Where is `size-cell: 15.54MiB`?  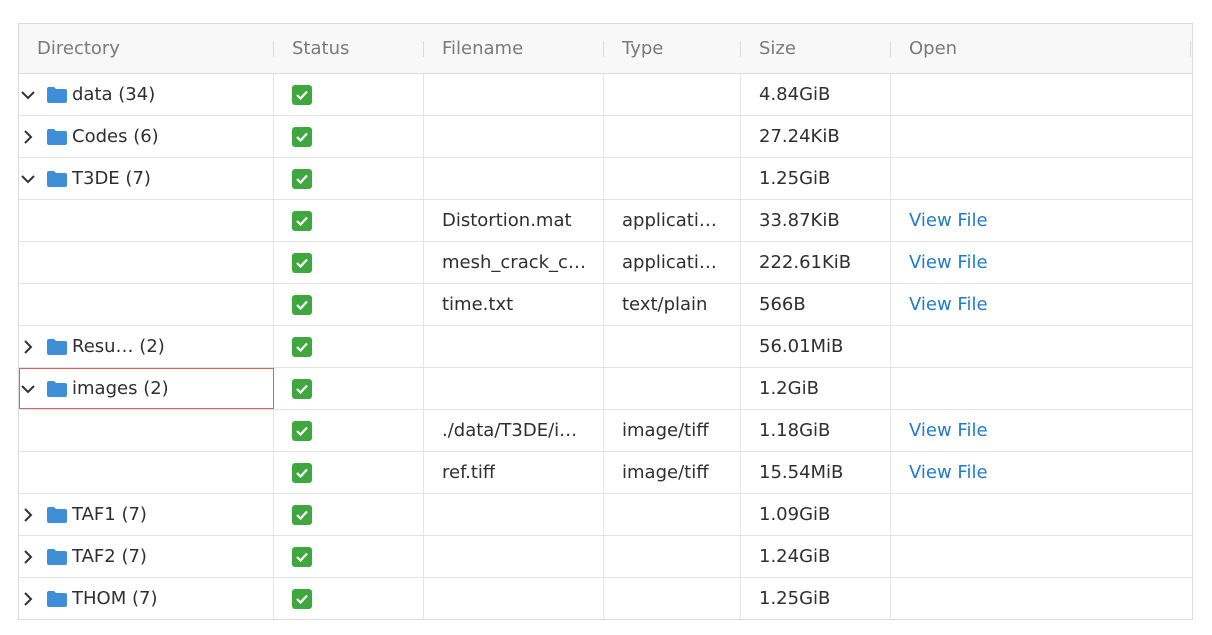
size-cell: 15.54MiB is located at coordinates (816, 472).